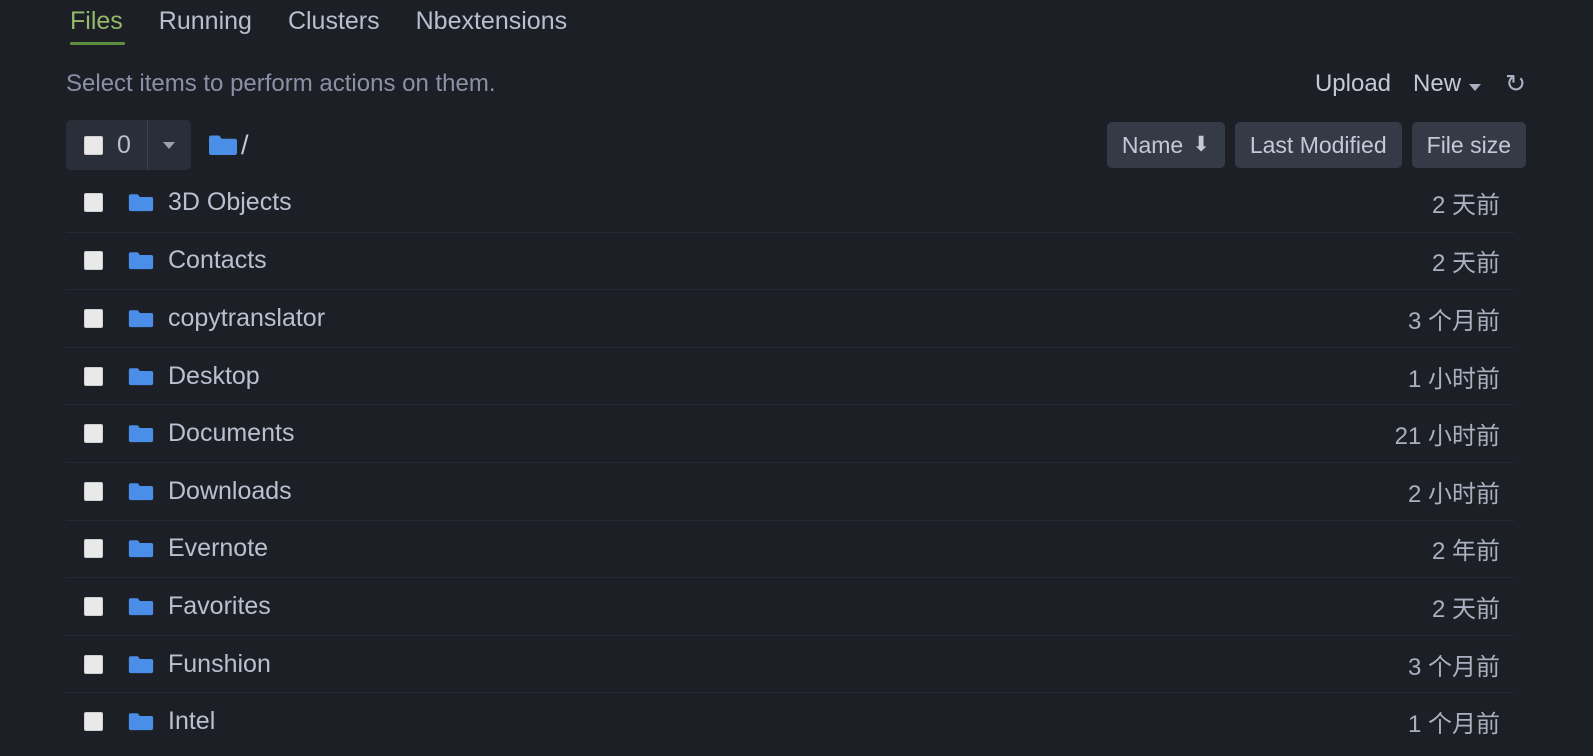 The image size is (1593, 756). What do you see at coordinates (790, 490) in the screenshot?
I see `table-row: Downloads 2 小时前` at bounding box center [790, 490].